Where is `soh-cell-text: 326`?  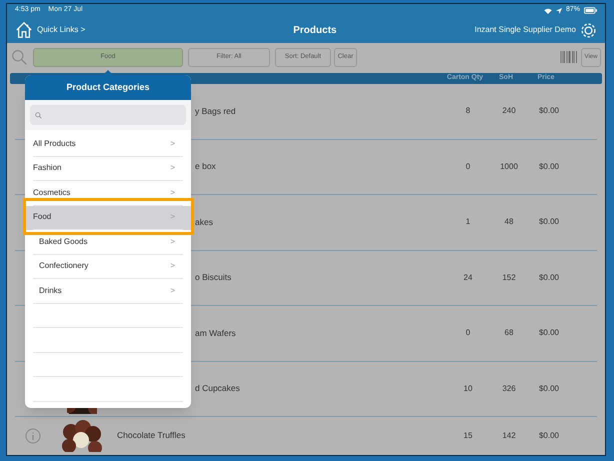 soh-cell-text: 326 is located at coordinates (509, 388).